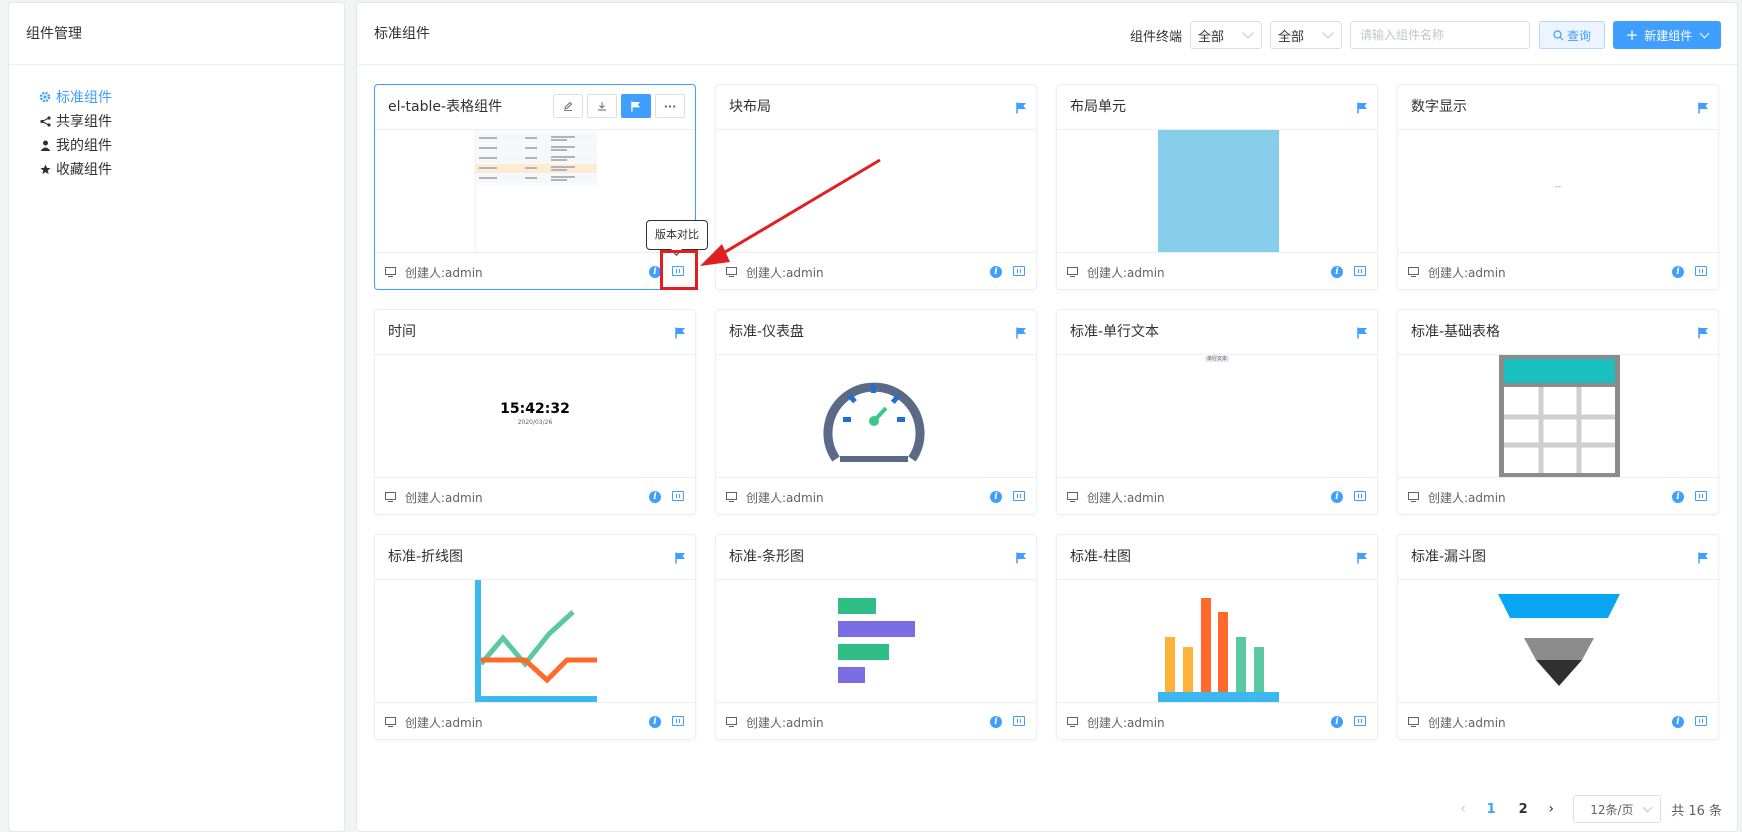 The height and width of the screenshot is (832, 1742). Describe the element at coordinates (1217, 187) in the screenshot. I see `component-card: 布局单元 创建人:admin i` at that location.